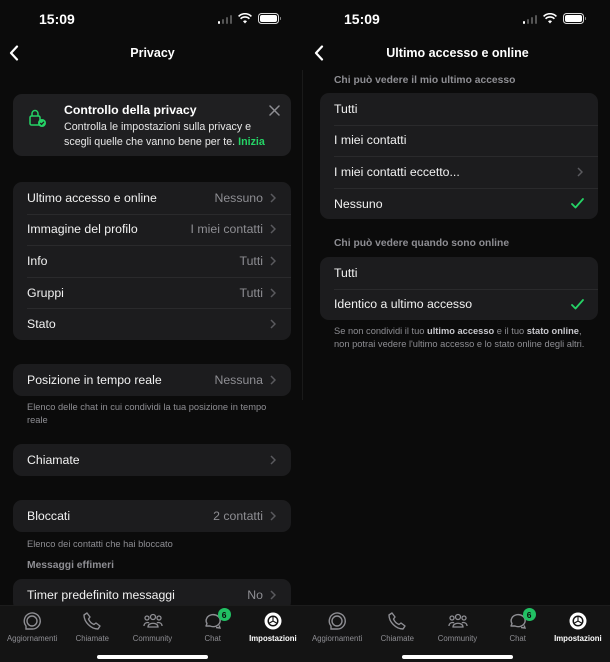 The width and height of the screenshot is (610, 662). I want to click on row-value: Tutti, so click(251, 260).